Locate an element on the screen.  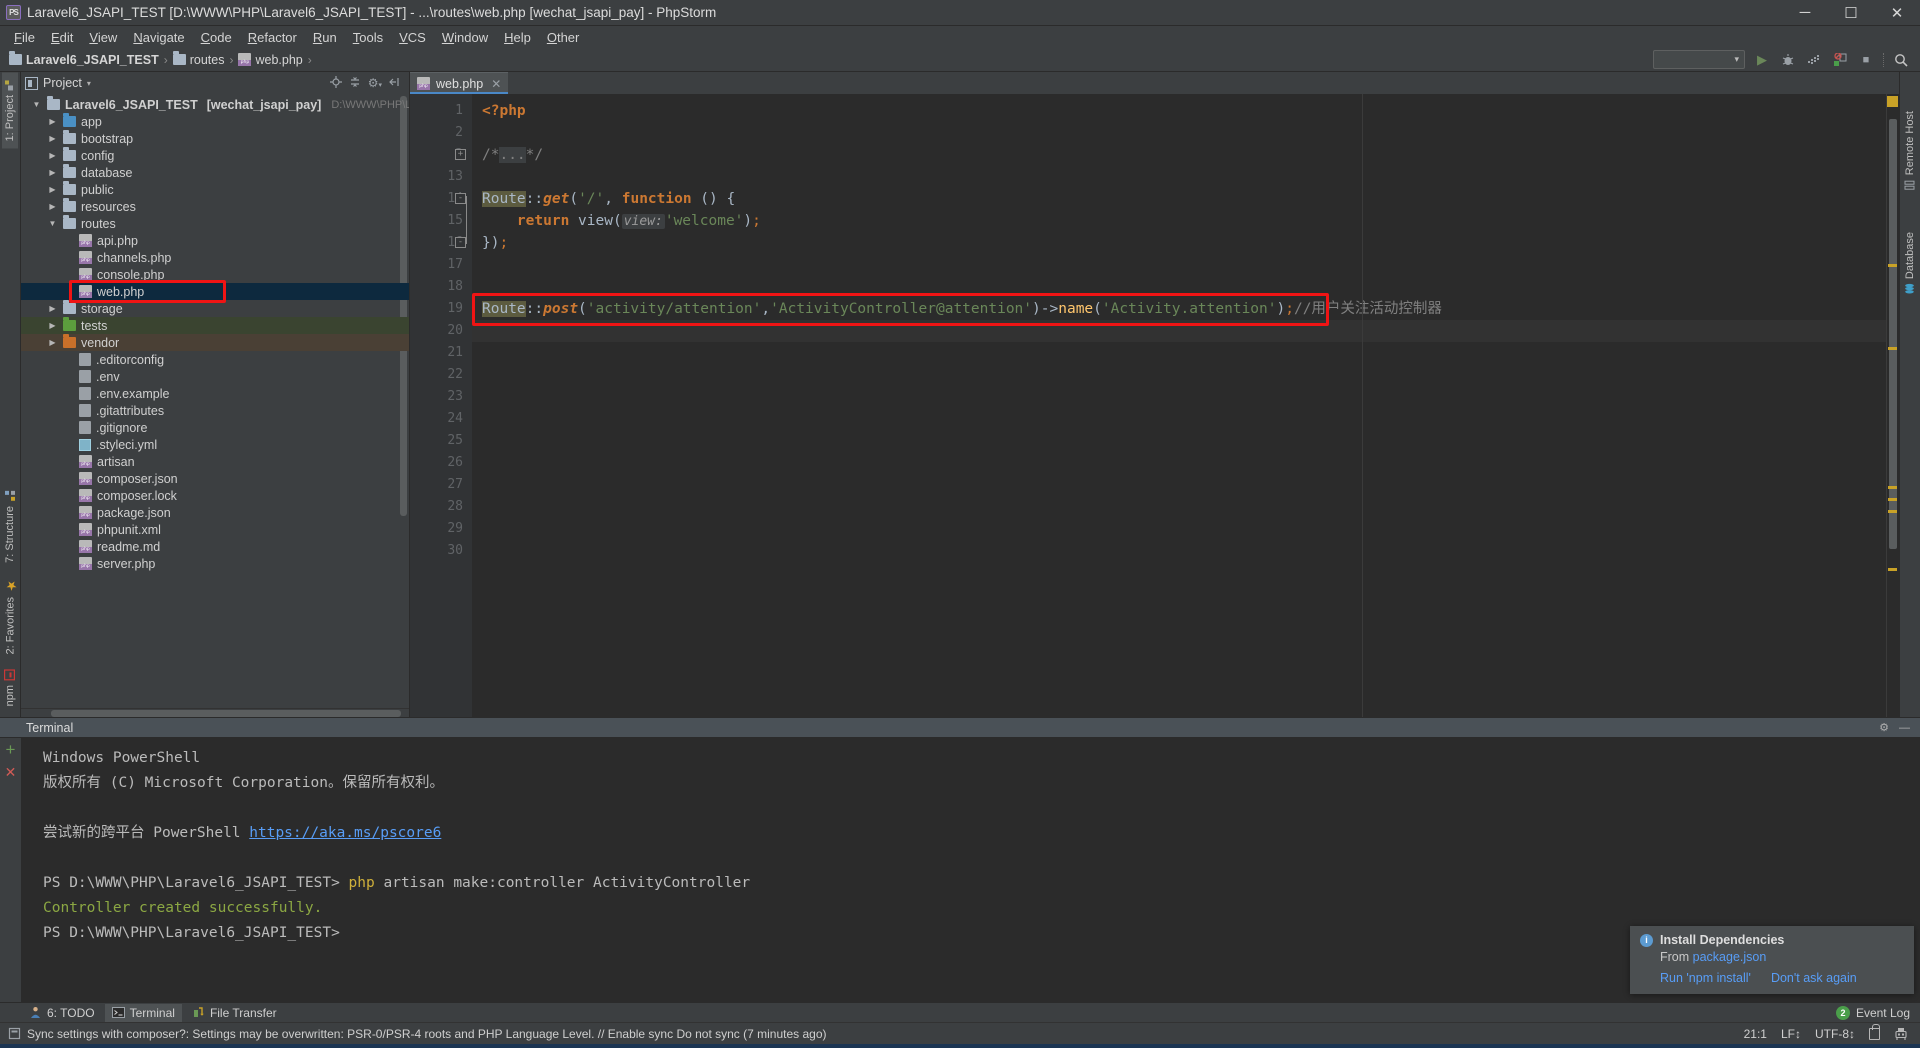
code-line-14: Route::get('/', function () { is located at coordinates (1179, 199).